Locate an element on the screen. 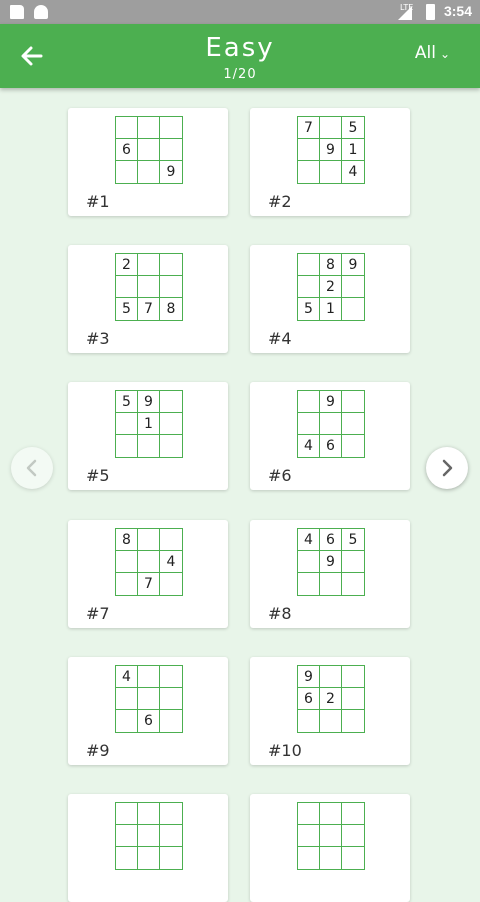 The image size is (480, 902). status-time: 3:54 is located at coordinates (457, 11).